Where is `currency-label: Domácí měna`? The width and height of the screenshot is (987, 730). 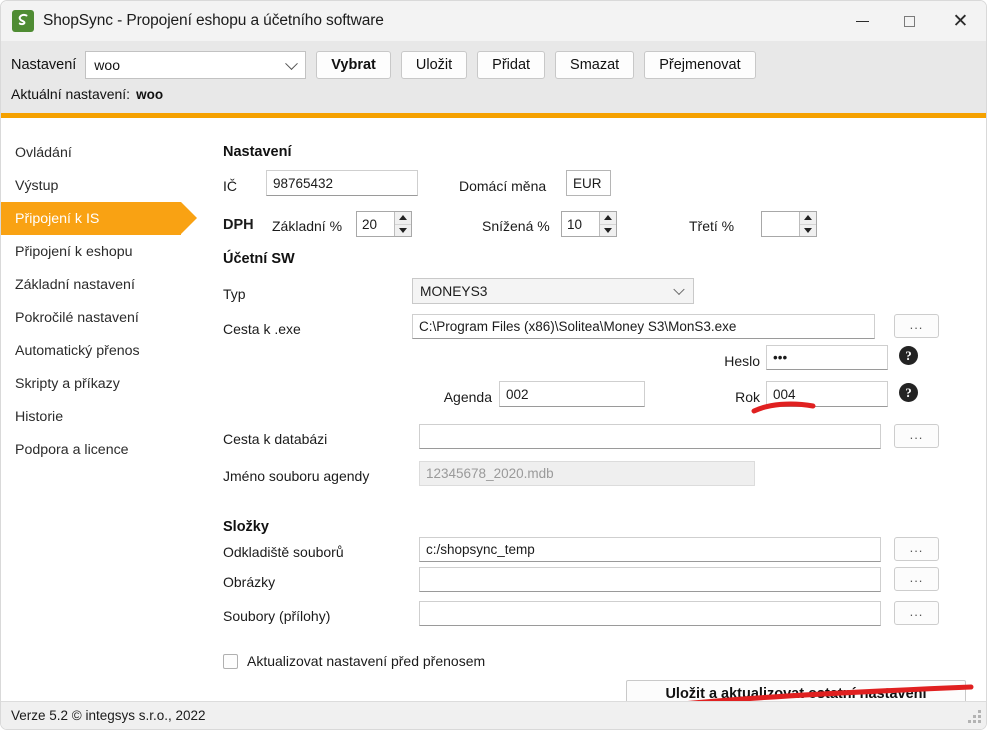 currency-label: Domácí měna is located at coordinates (503, 186).